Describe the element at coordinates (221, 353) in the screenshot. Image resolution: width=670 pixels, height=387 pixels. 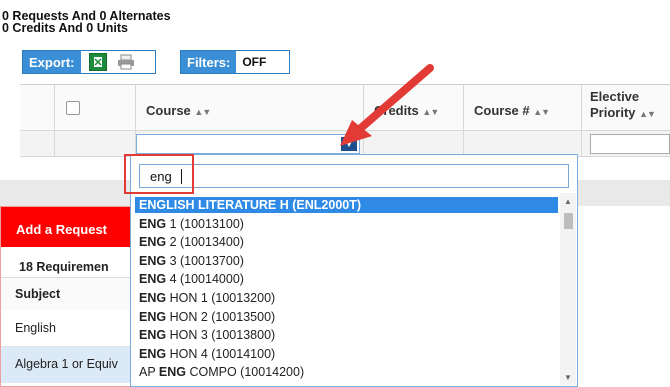
I see `option-suffix: HON 4 (10014100)` at that location.